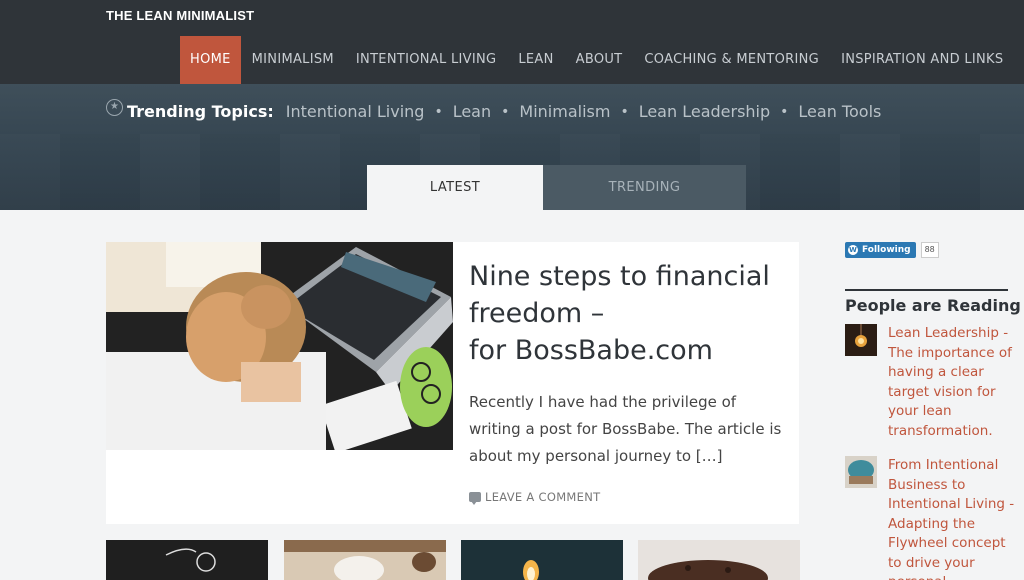  I want to click on comment-icon, so click(475, 498).